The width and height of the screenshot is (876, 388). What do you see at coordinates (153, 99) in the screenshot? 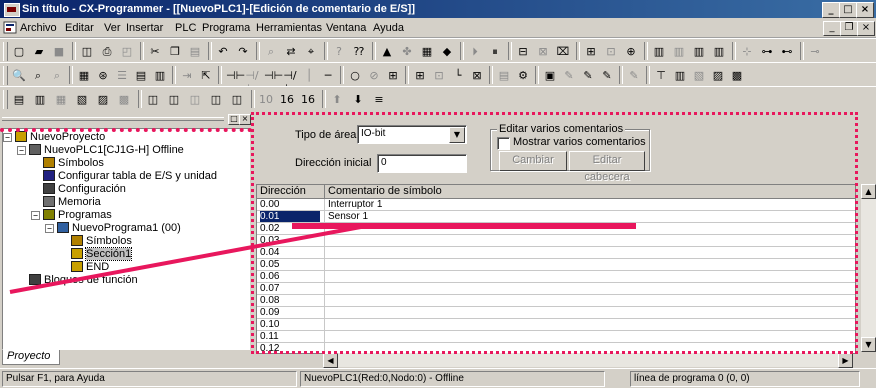
I see `toggle-a-button: ◫` at bounding box center [153, 99].